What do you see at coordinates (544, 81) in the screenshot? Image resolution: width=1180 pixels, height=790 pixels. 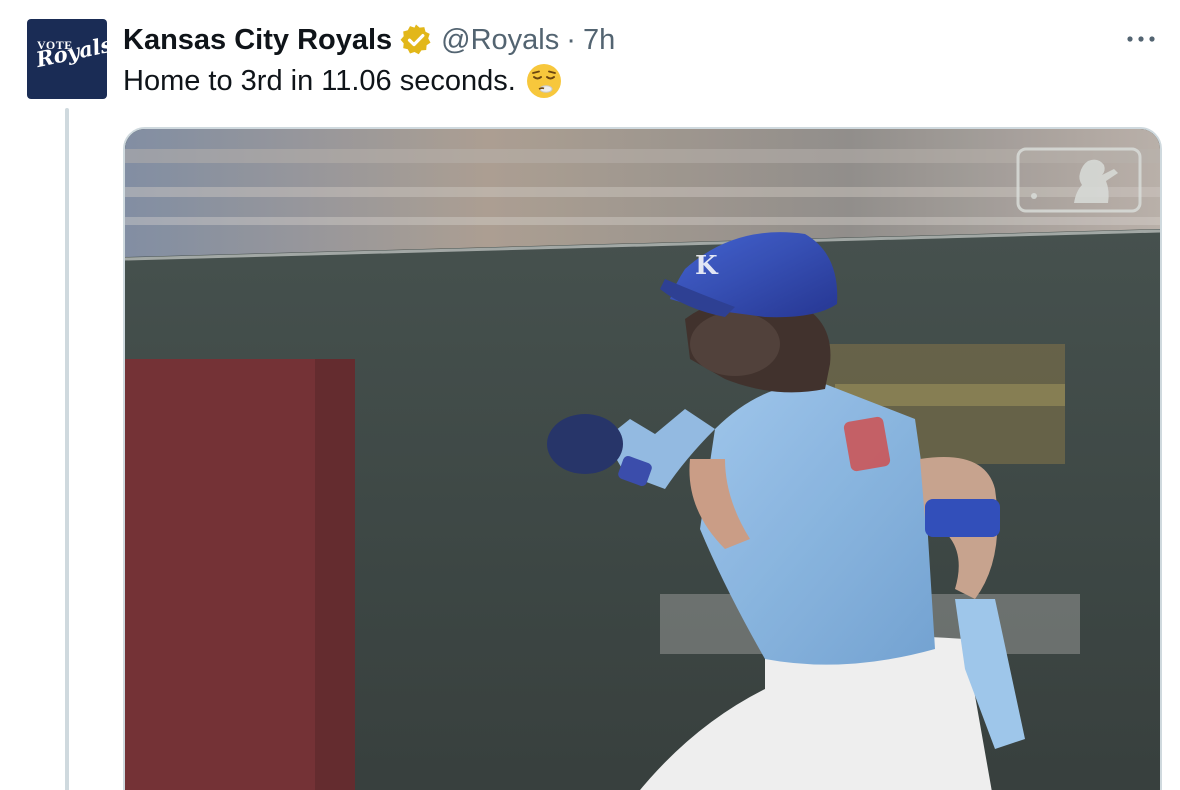 I see `relieved-face-emoji-icon` at bounding box center [544, 81].